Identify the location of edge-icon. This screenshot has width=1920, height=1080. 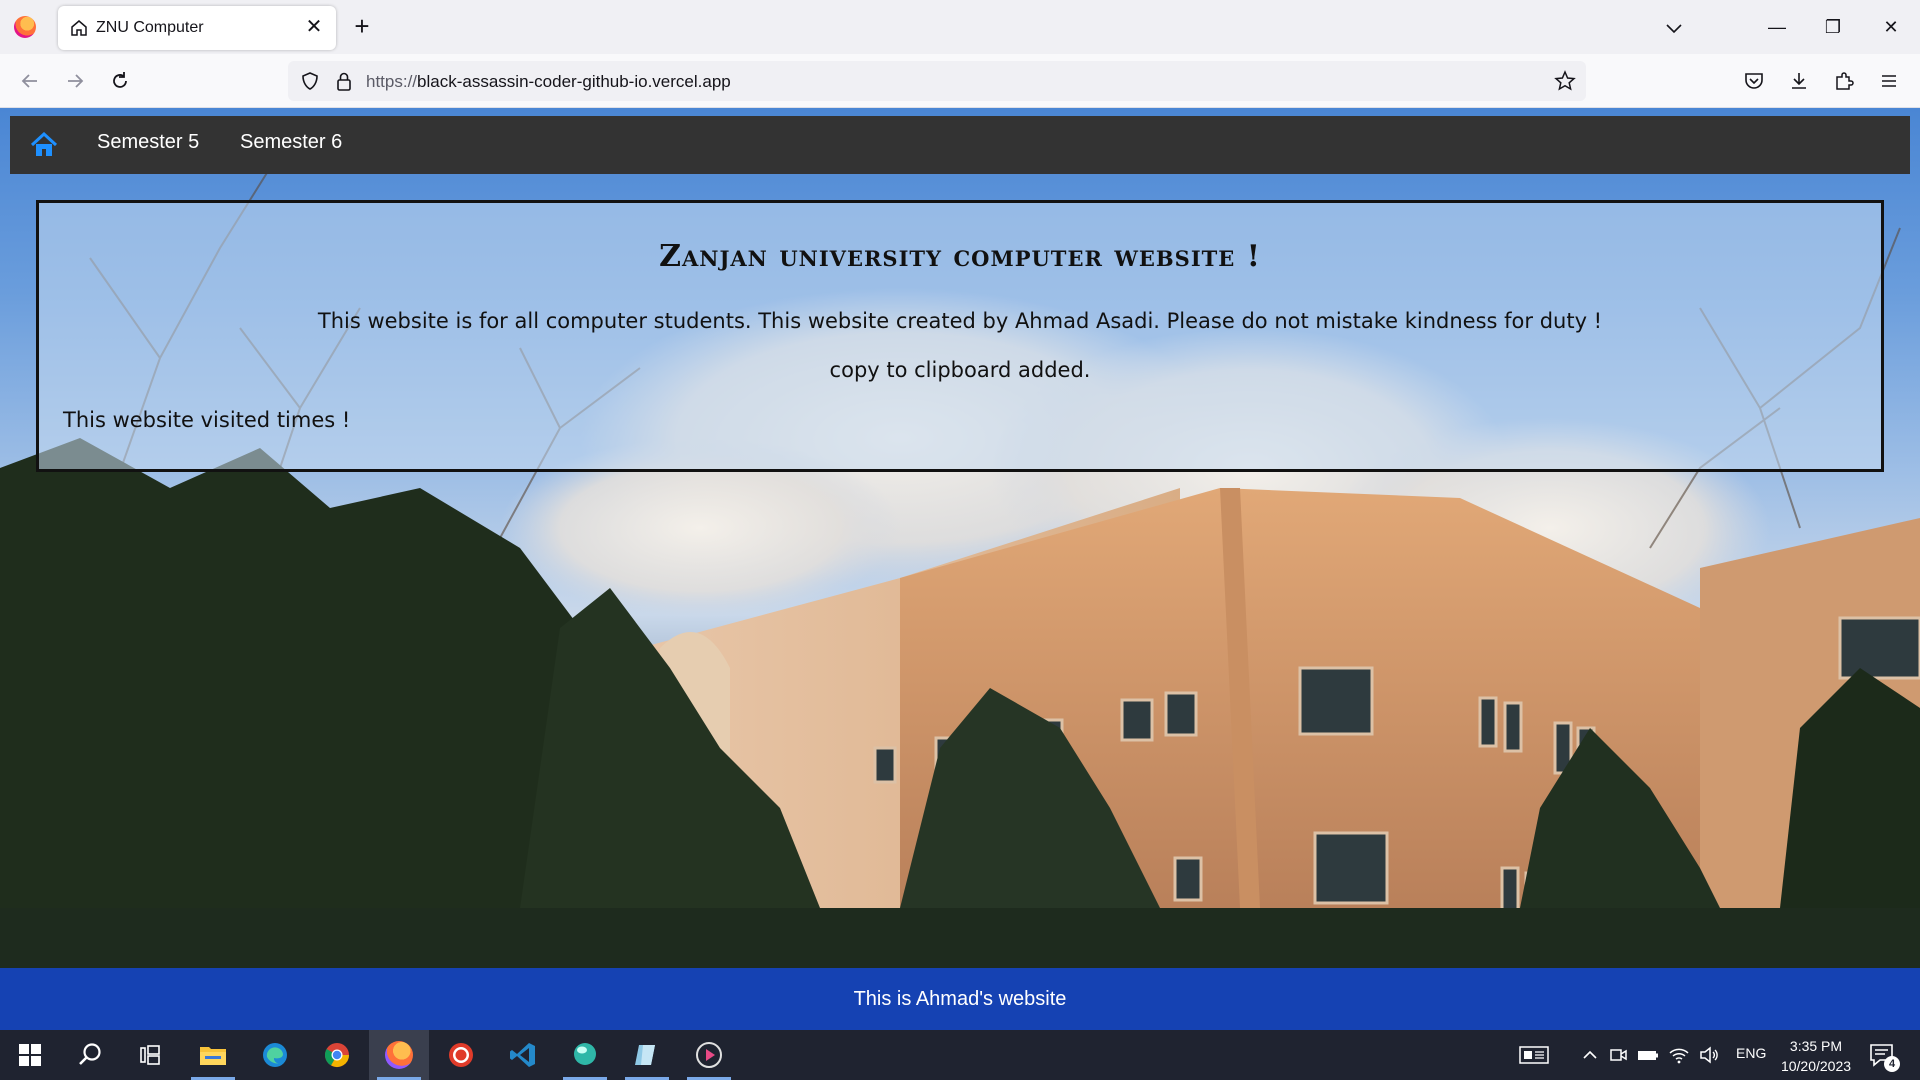
(275, 1055).